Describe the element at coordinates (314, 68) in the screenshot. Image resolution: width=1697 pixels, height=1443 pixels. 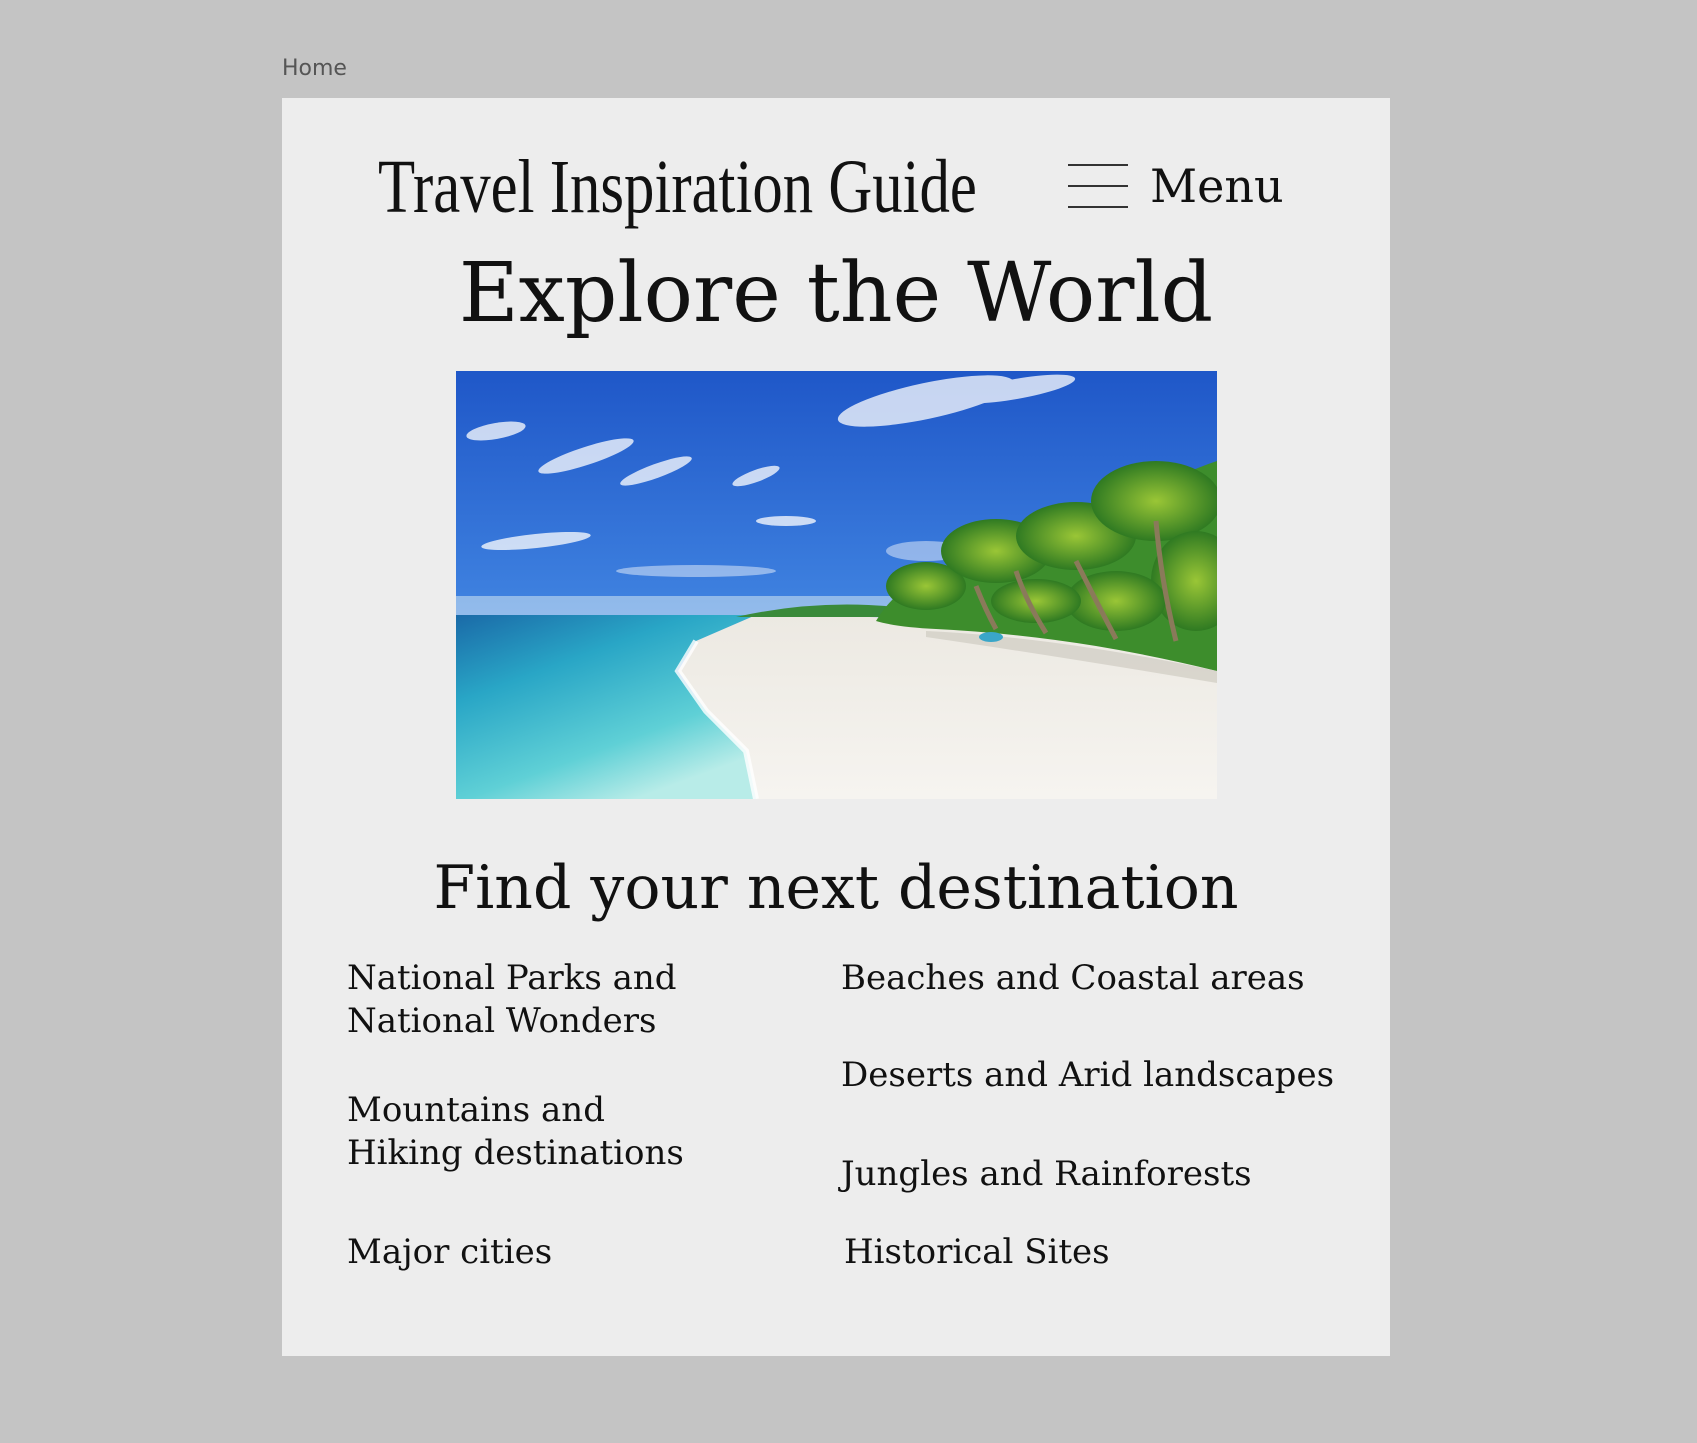
I see `frame-label: Home` at that location.